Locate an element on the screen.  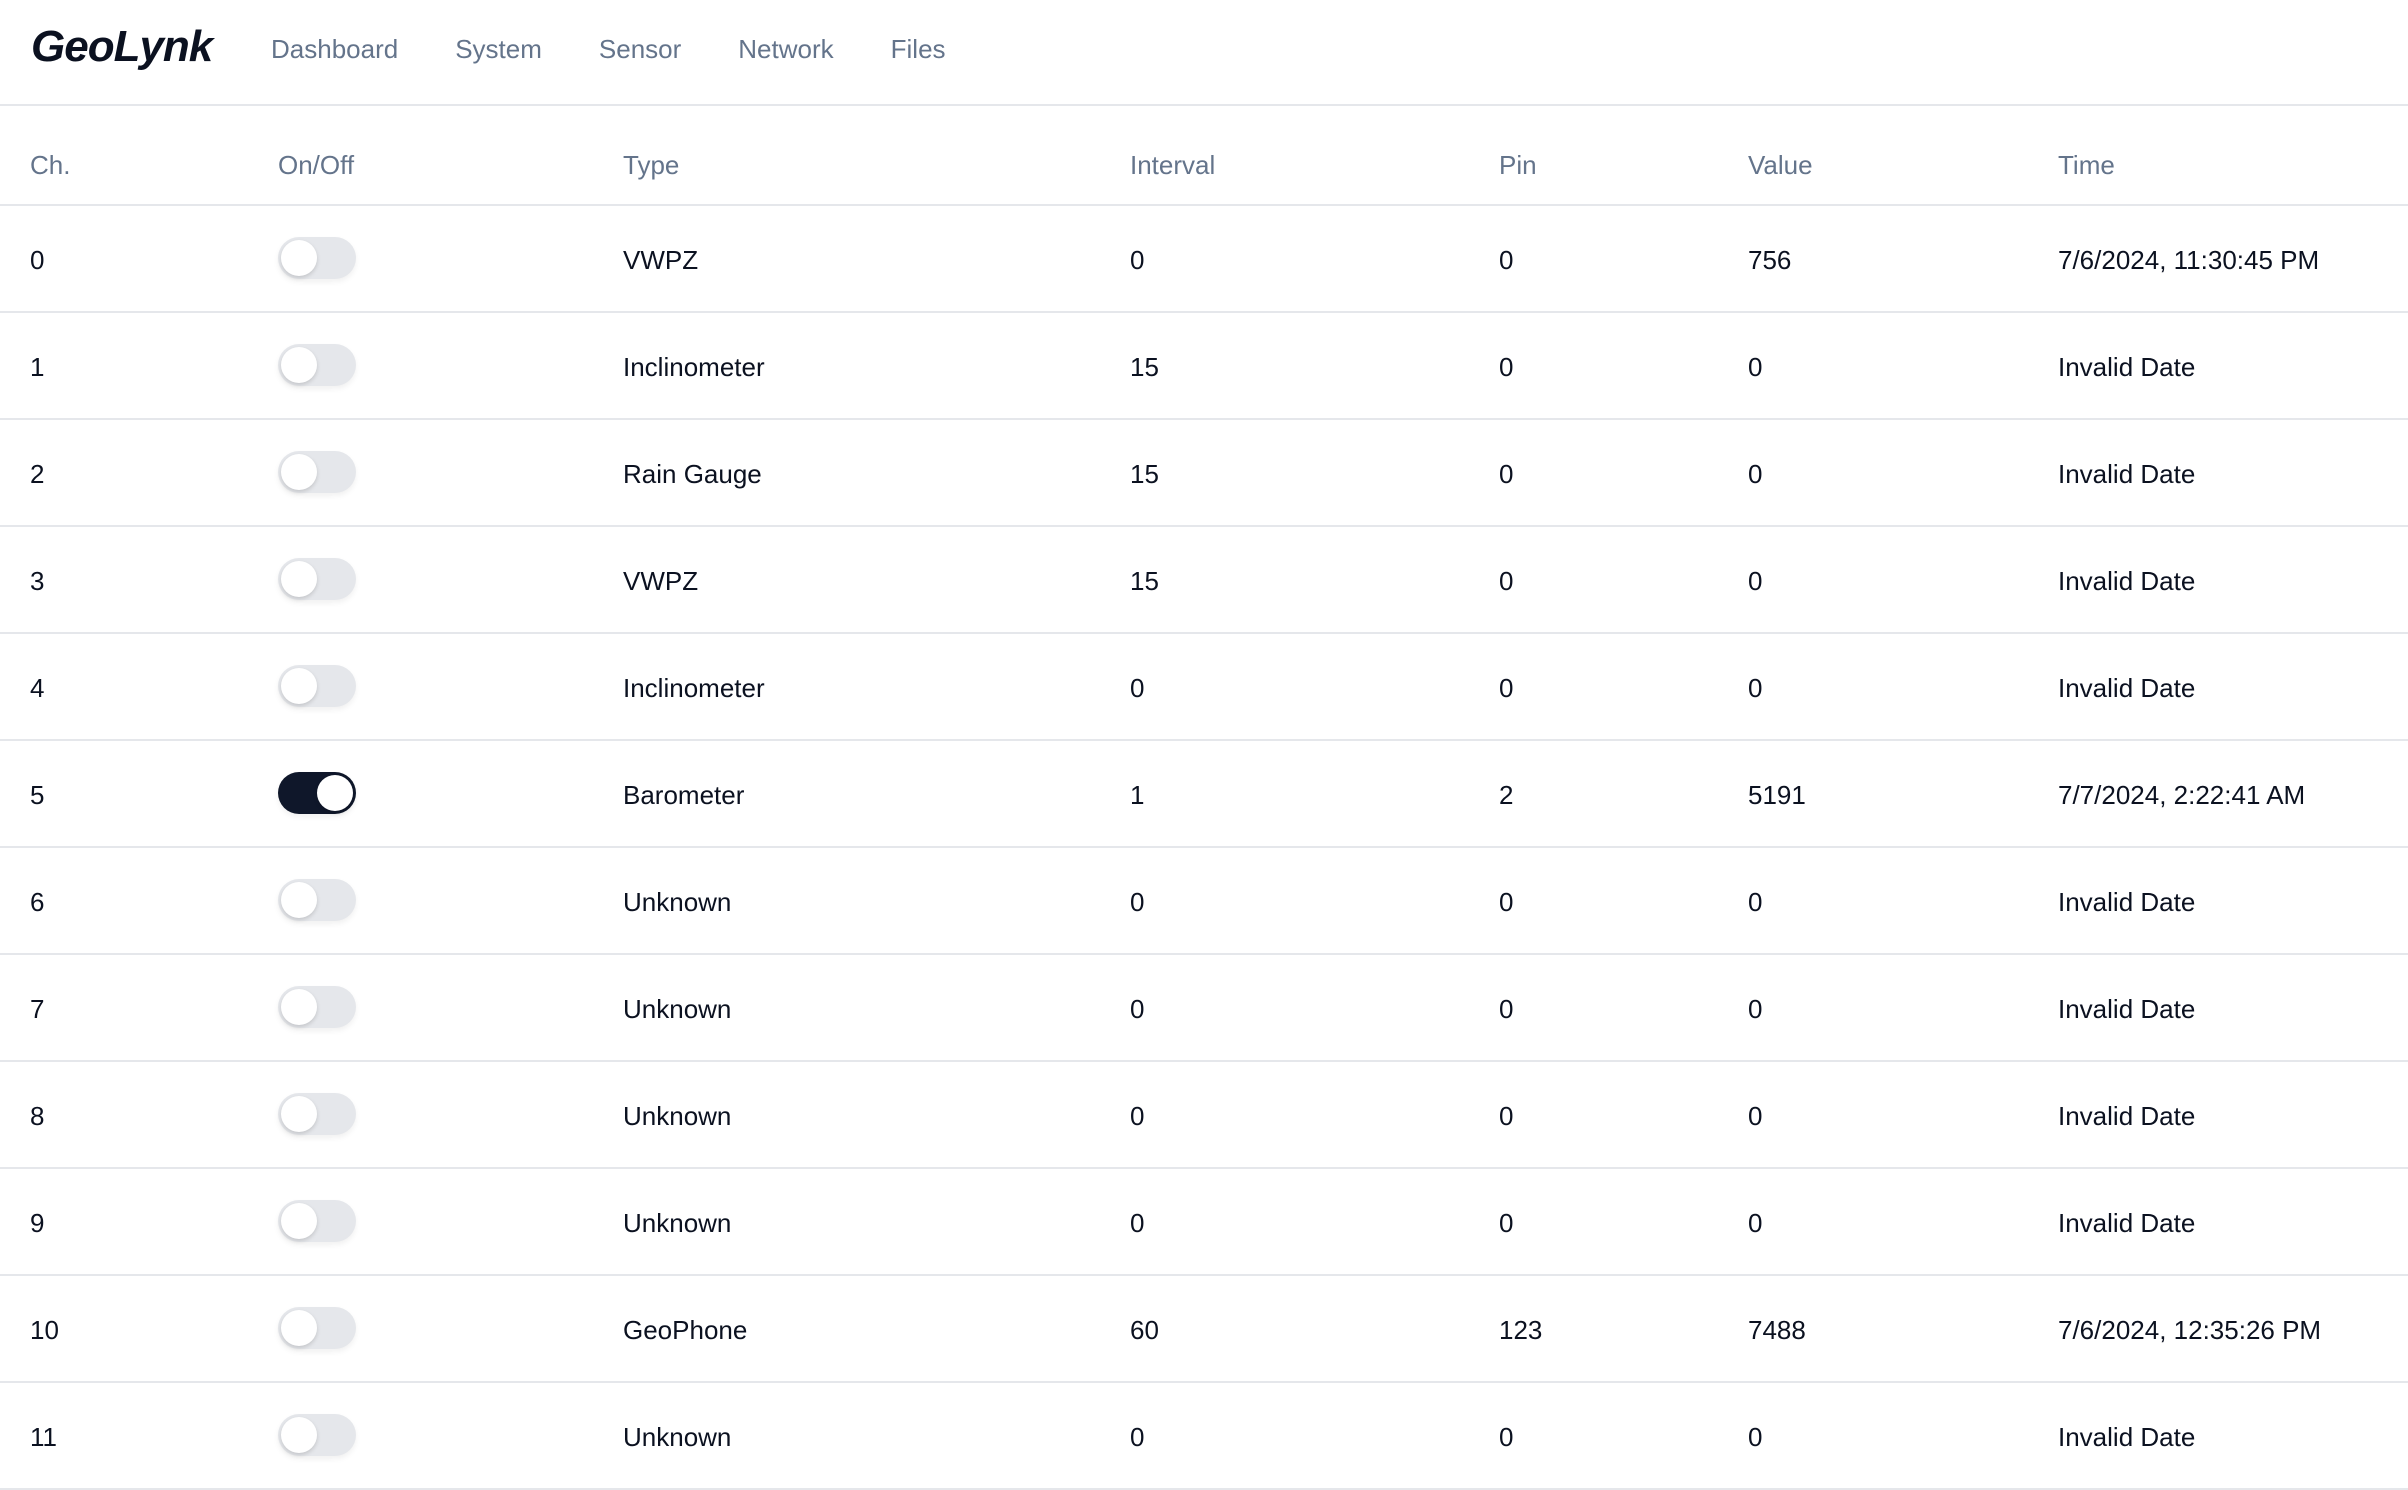
table-row: 11 Unknown 0 0 0 Invalid Date is located at coordinates (1204, 1436).